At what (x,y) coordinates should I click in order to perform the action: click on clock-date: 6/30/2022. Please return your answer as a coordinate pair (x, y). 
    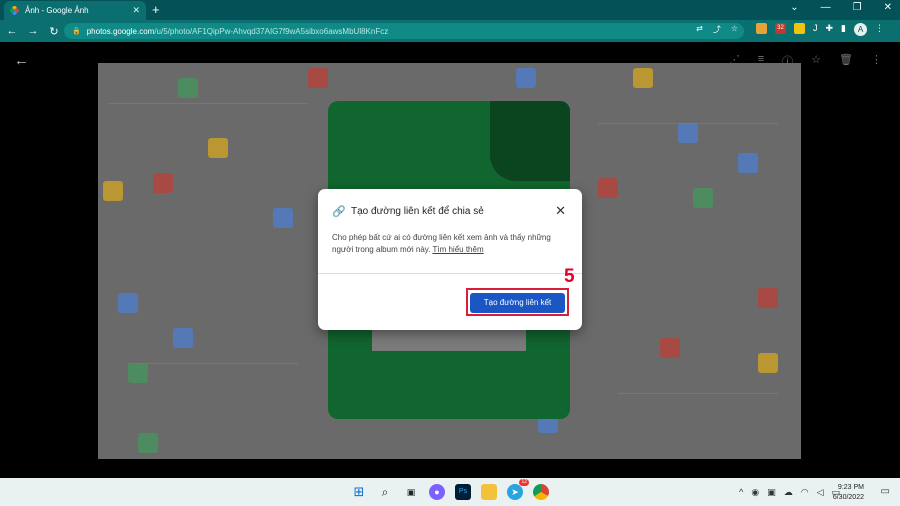
    Looking at the image, I should click on (848, 497).